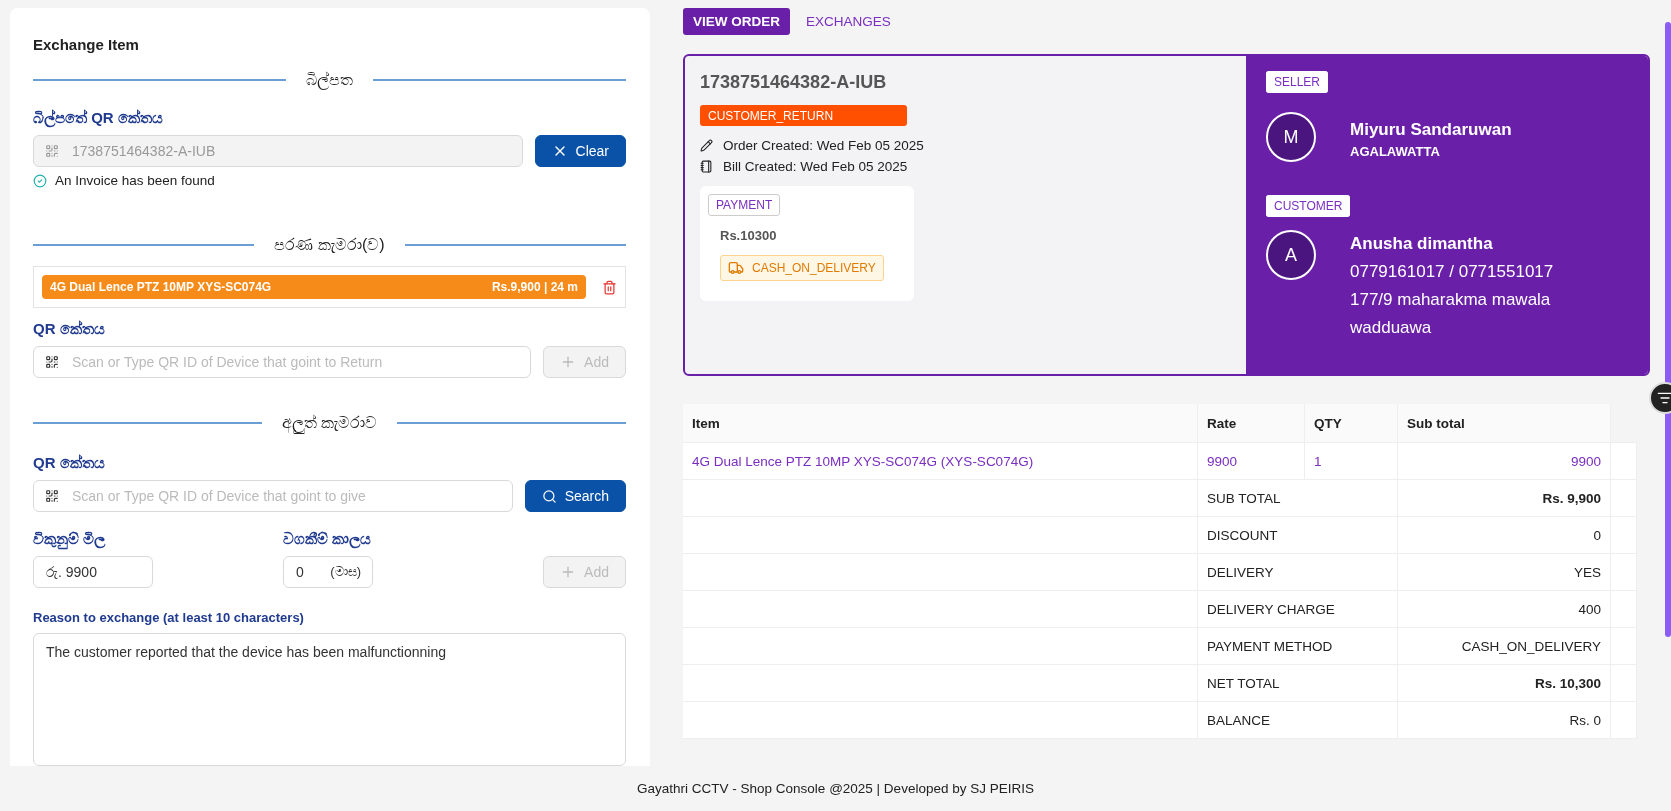 Image resolution: width=1671 pixels, height=811 pixels. I want to click on summary-label: DELIVERY CHARGE, so click(1298, 609).